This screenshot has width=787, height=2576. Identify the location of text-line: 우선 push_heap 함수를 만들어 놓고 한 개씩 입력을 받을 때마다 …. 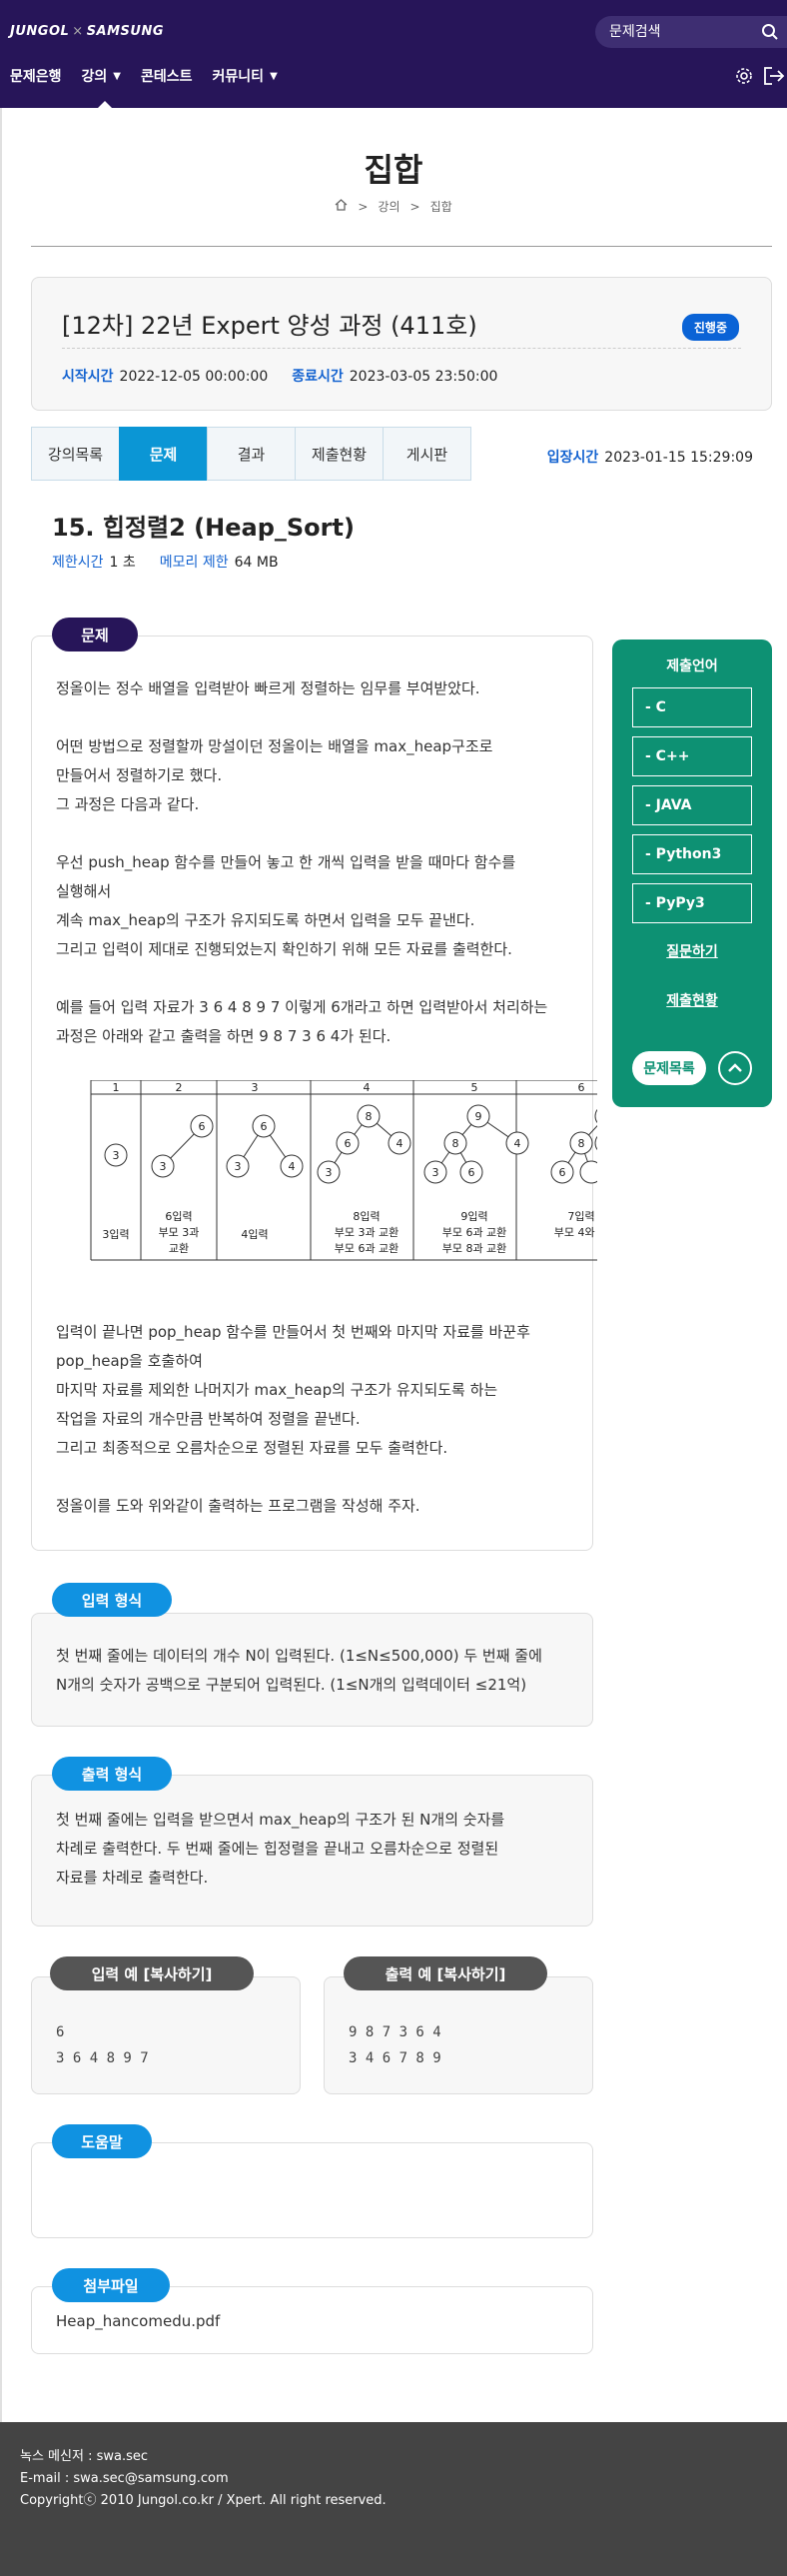
(286, 862).